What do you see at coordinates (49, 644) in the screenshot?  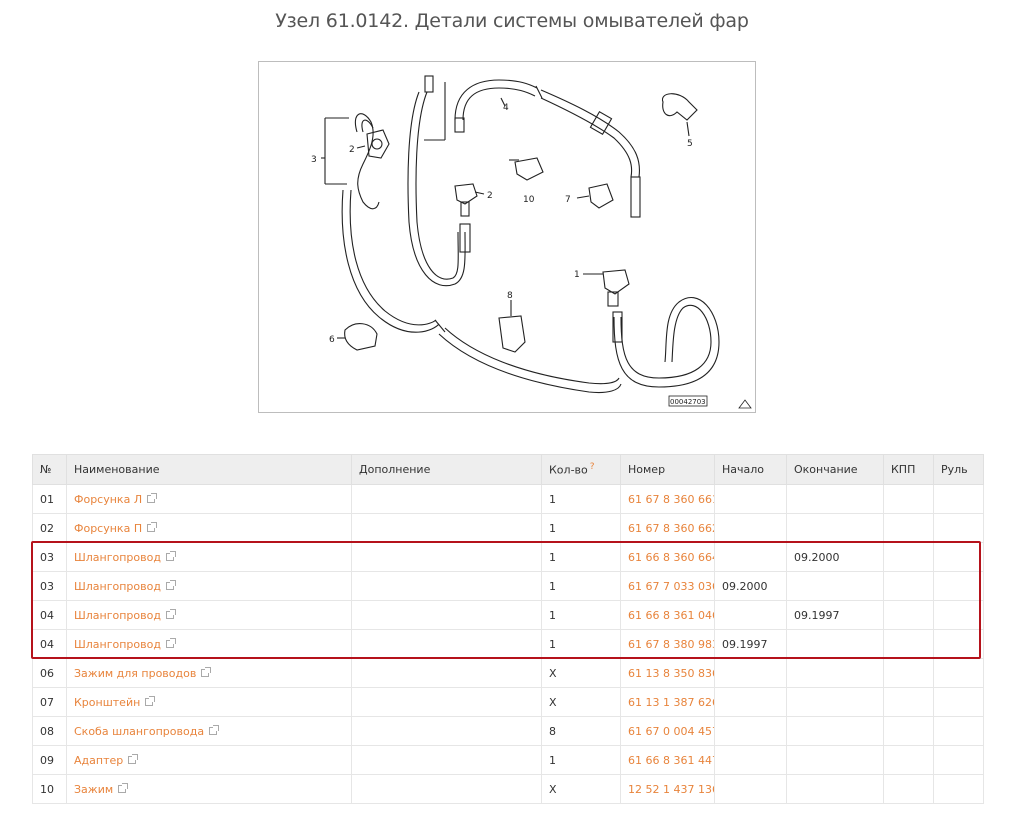 I see `row-num: 04` at bounding box center [49, 644].